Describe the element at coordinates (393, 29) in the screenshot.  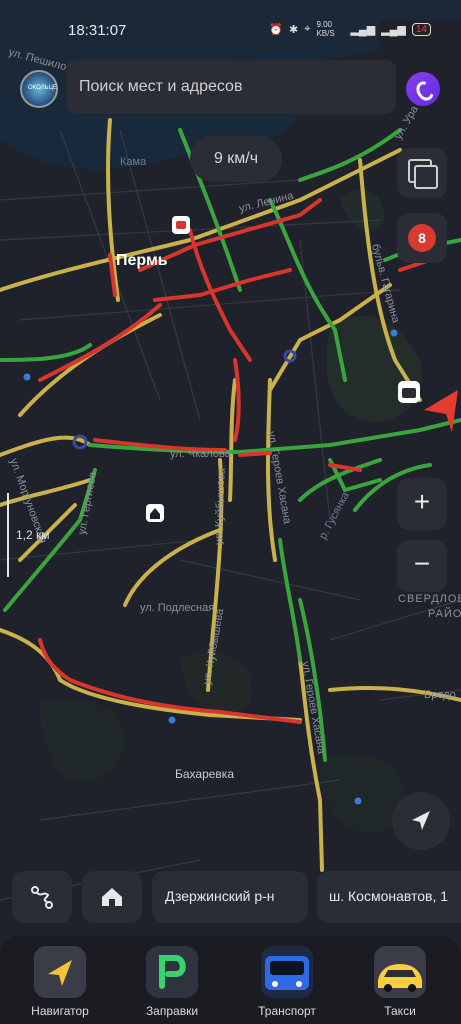
I see `signal-2-icon: ▂▄▆` at that location.